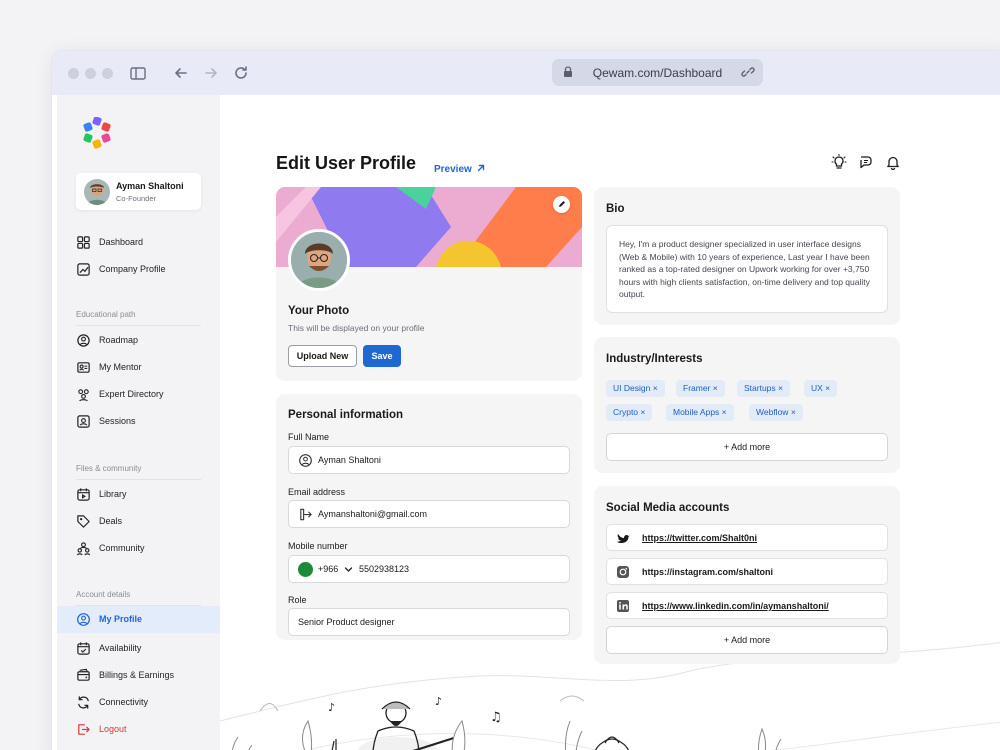 The image size is (1000, 750). Describe the element at coordinates (700, 412) in the screenshot. I see `interest-tag: Mobile Apps ×` at that location.